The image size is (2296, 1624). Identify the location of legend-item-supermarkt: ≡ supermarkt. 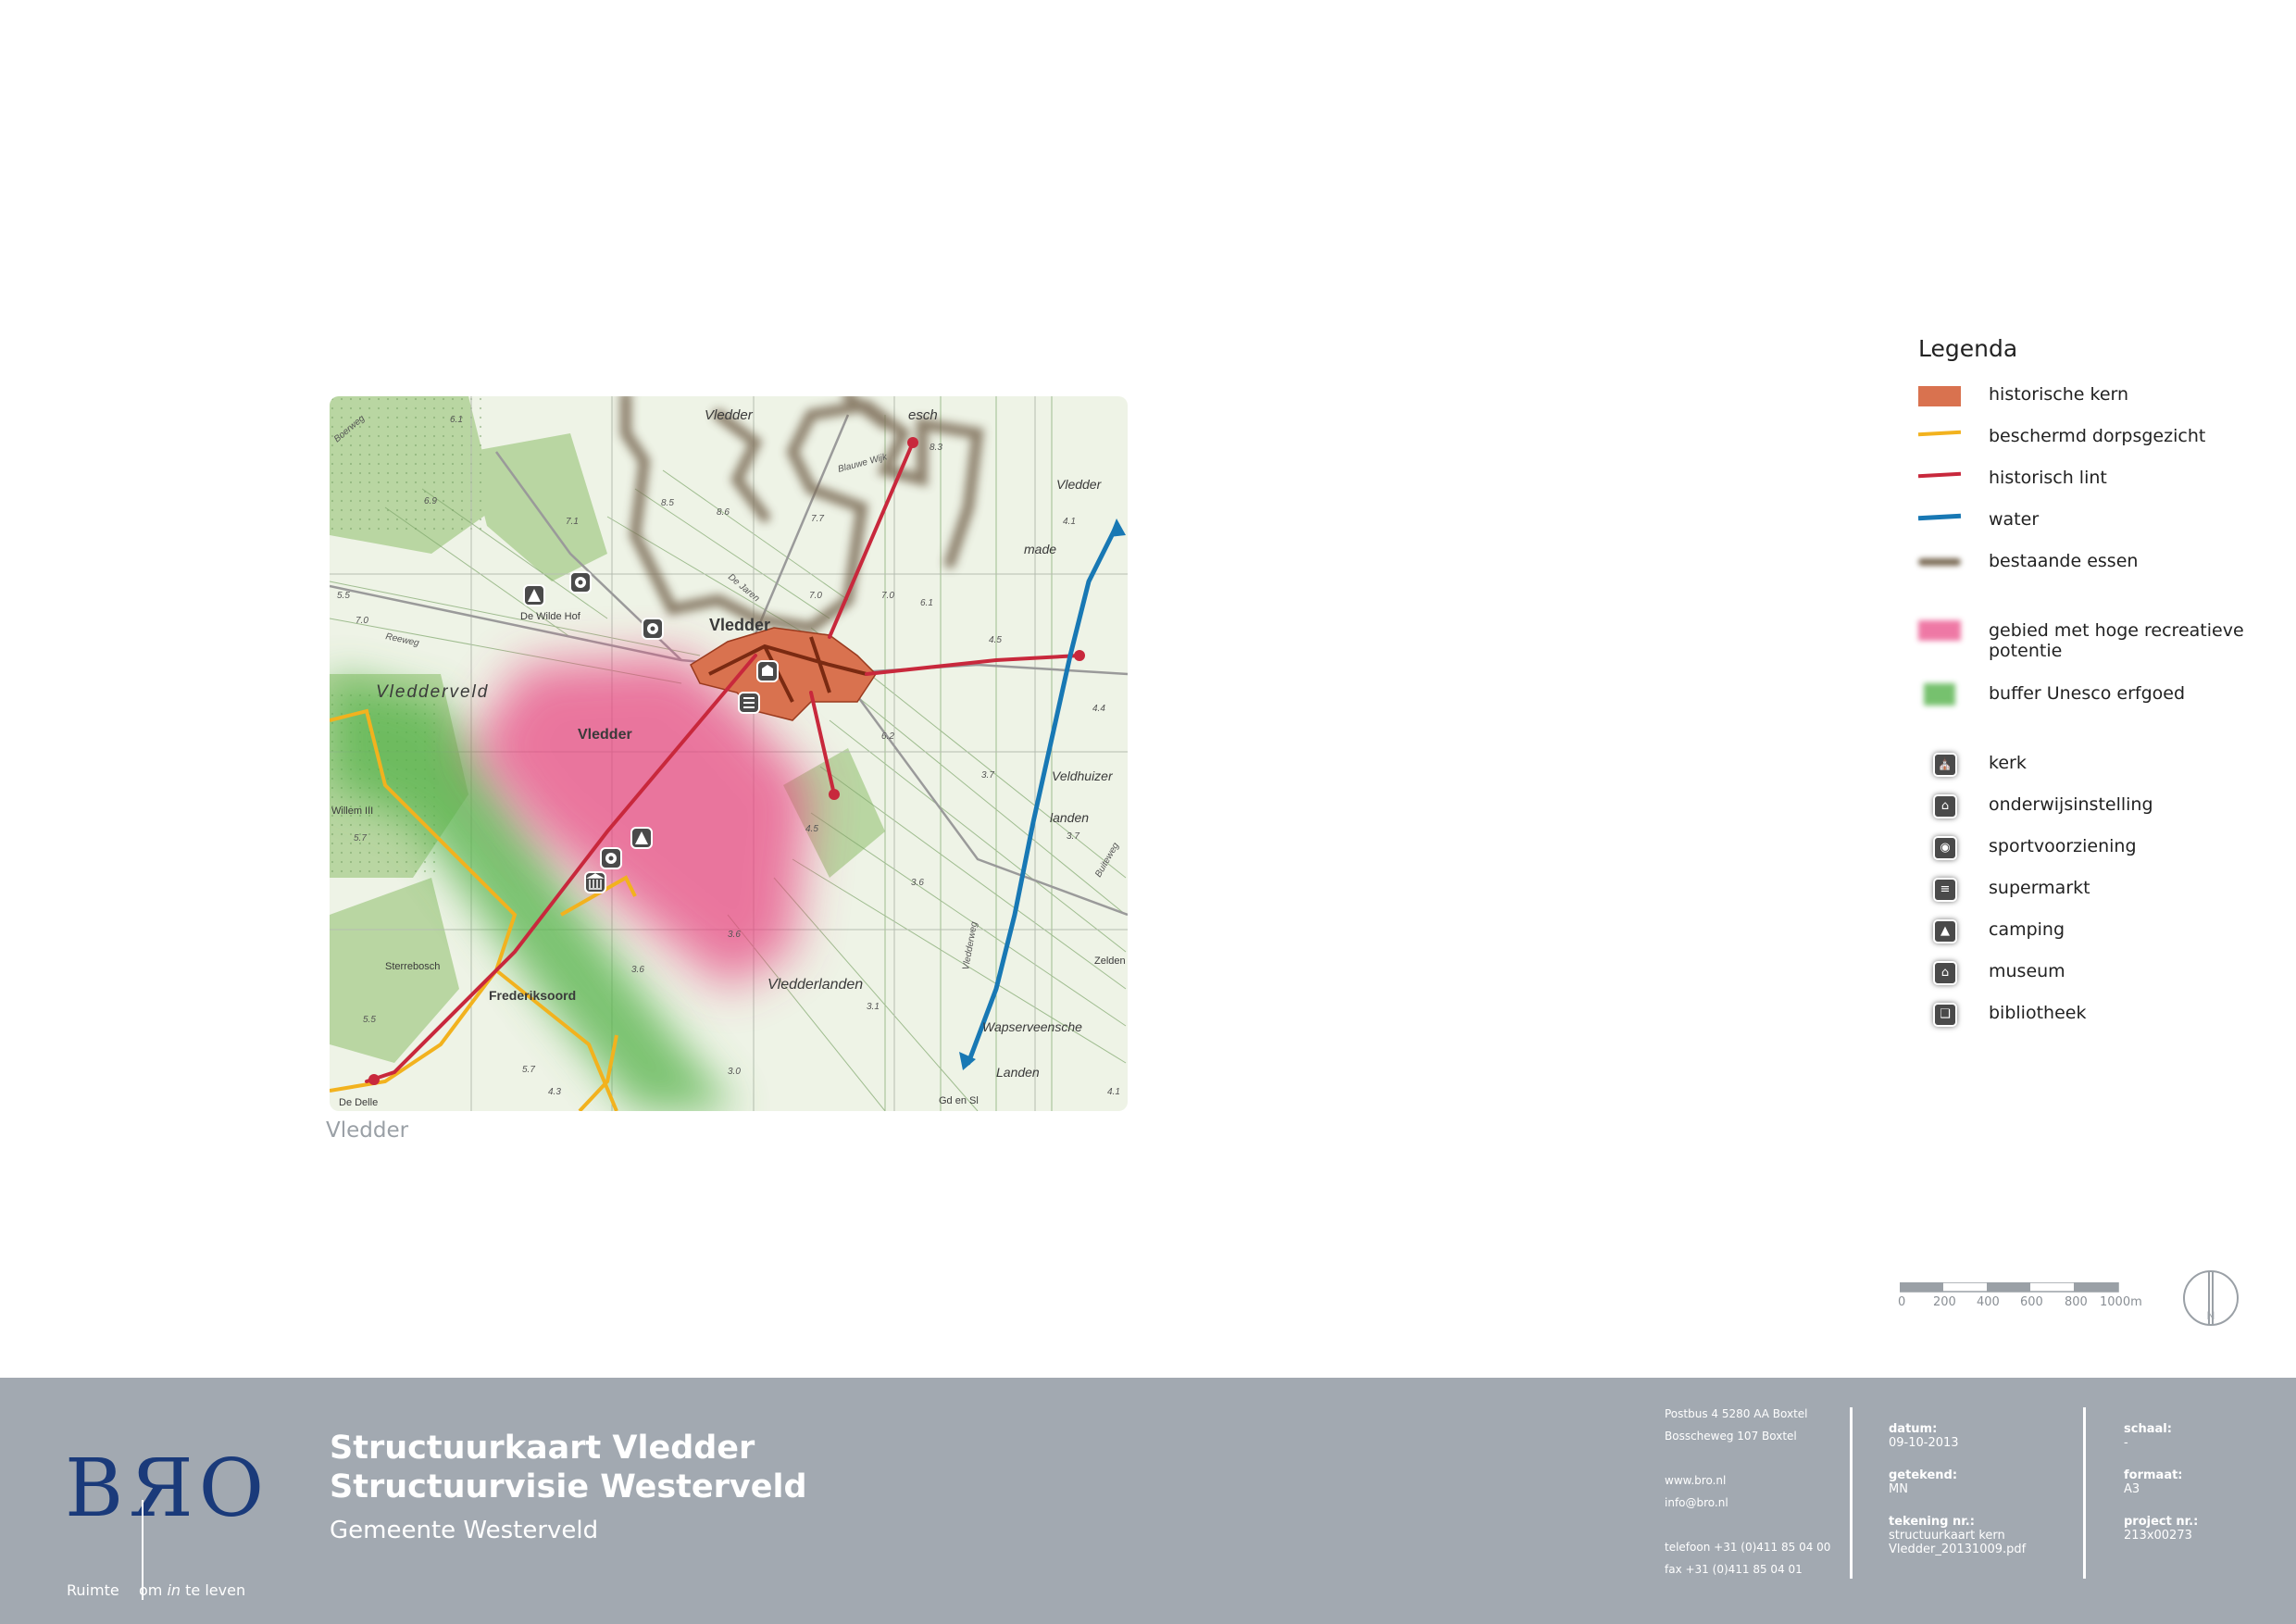
(2094, 897).